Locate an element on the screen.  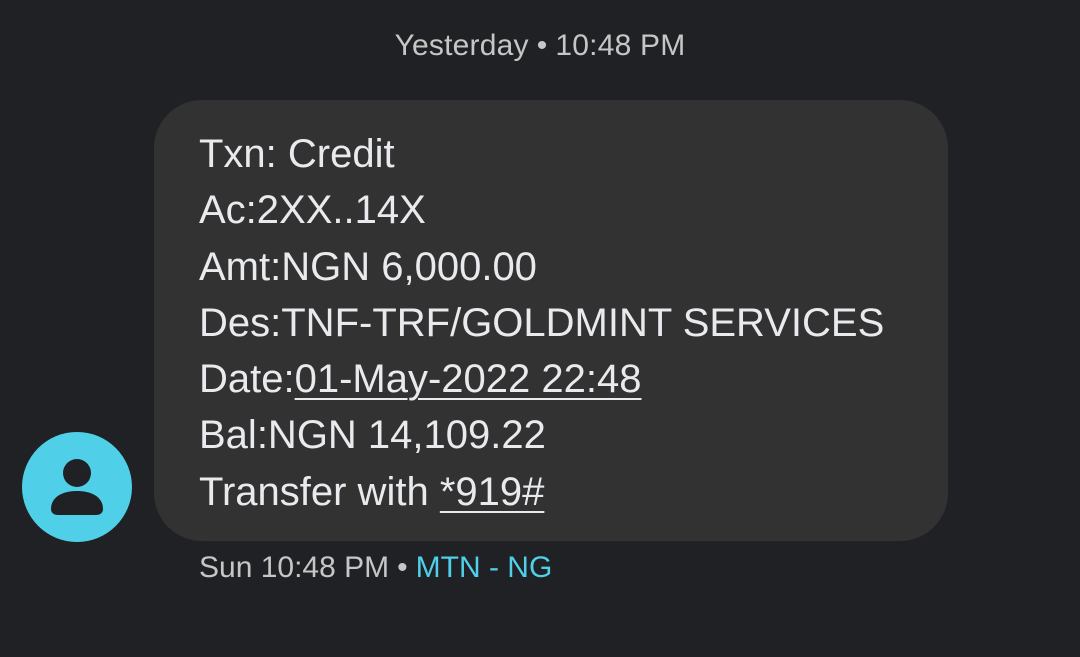
sim-label: MTN - NG is located at coordinates (484, 567).